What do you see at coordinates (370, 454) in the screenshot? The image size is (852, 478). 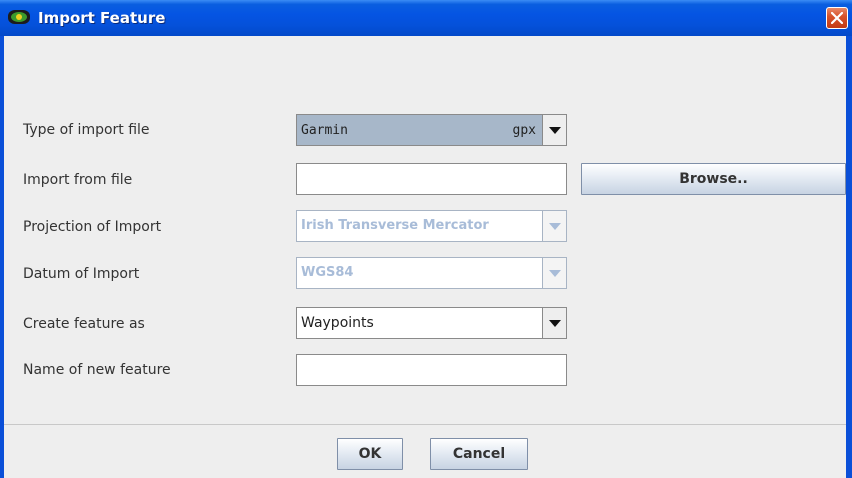 I see `ok-button: OK` at bounding box center [370, 454].